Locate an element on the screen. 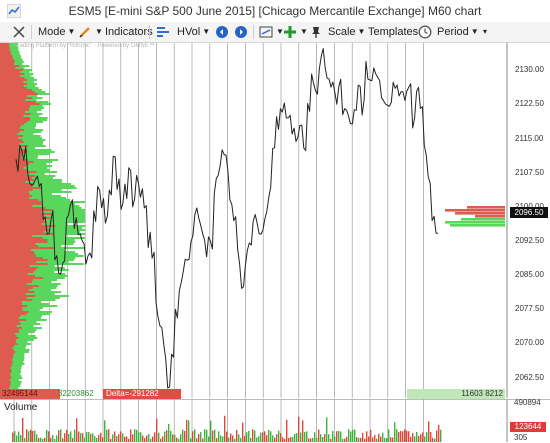 The height and width of the screenshot is (443, 550). scale-dropdown: Scale ▼ is located at coordinates (346, 32).